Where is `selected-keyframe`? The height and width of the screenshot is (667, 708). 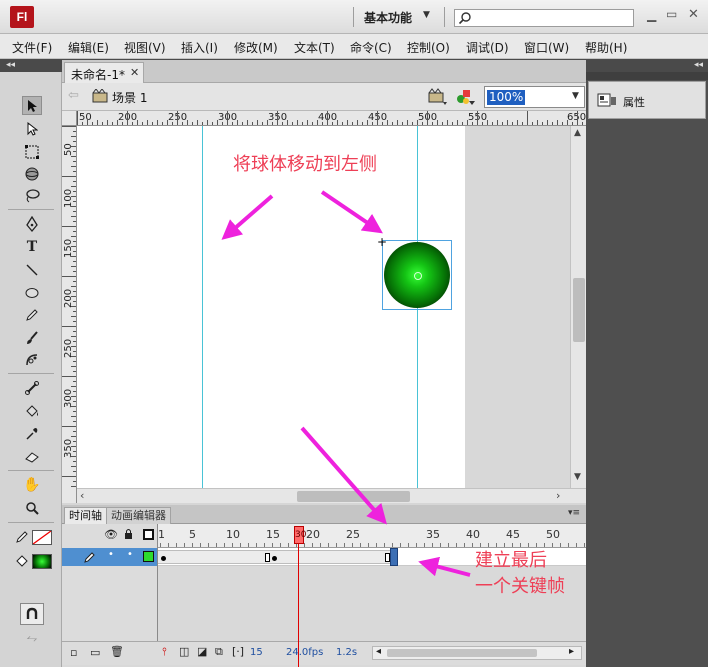 selected-keyframe is located at coordinates (394, 557).